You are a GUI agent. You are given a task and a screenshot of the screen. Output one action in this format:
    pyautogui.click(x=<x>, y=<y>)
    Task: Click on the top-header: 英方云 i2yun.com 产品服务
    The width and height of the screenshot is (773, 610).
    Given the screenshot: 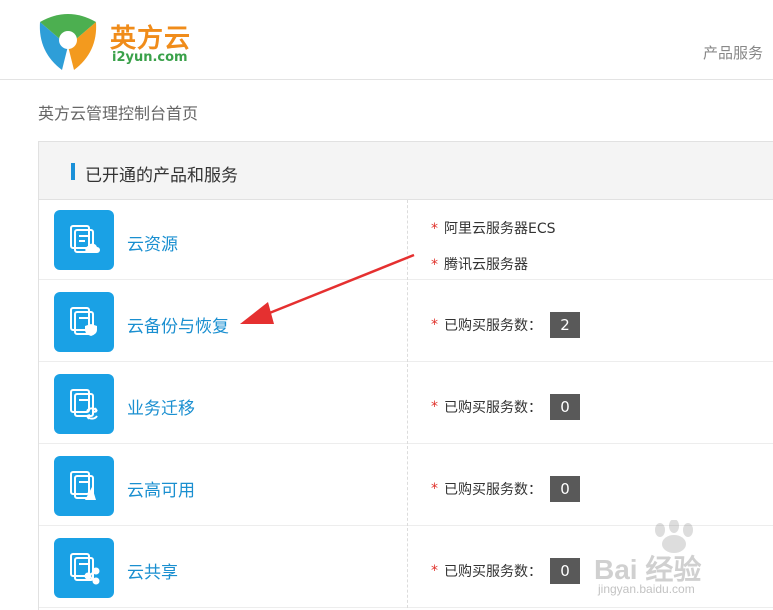 What is the action you would take?
    pyautogui.click(x=386, y=40)
    